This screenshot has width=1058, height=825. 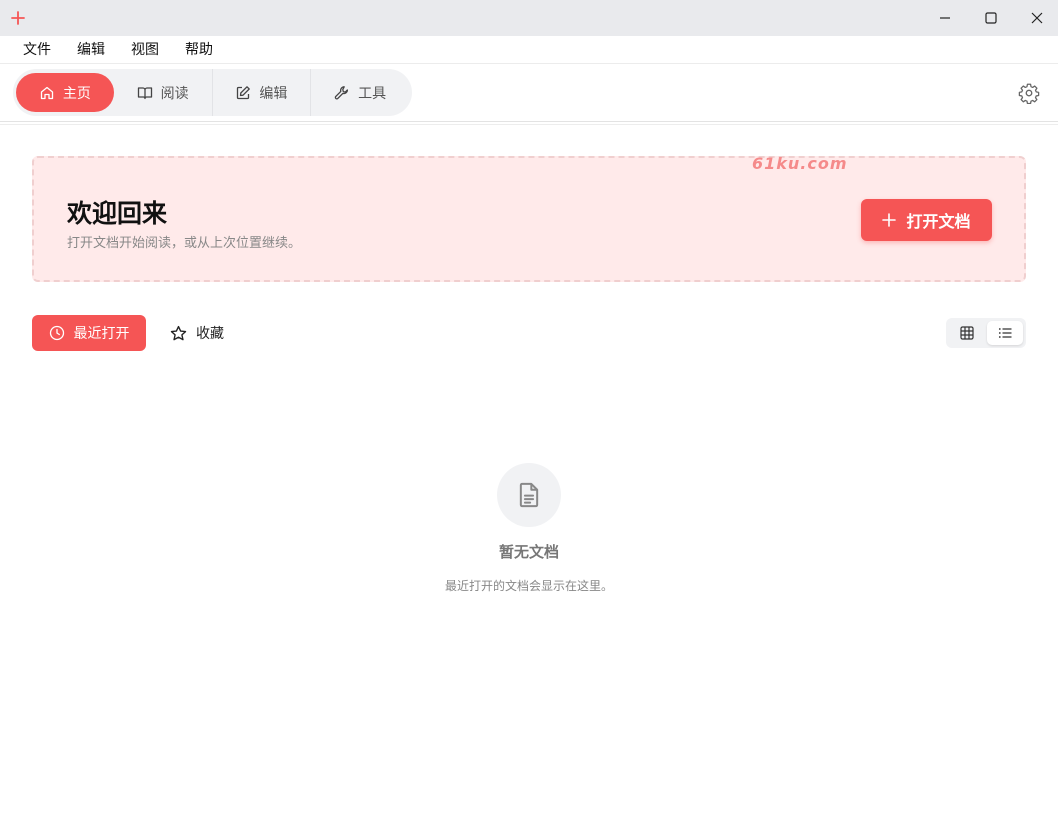 What do you see at coordinates (529, 18) in the screenshot?
I see `title-bar` at bounding box center [529, 18].